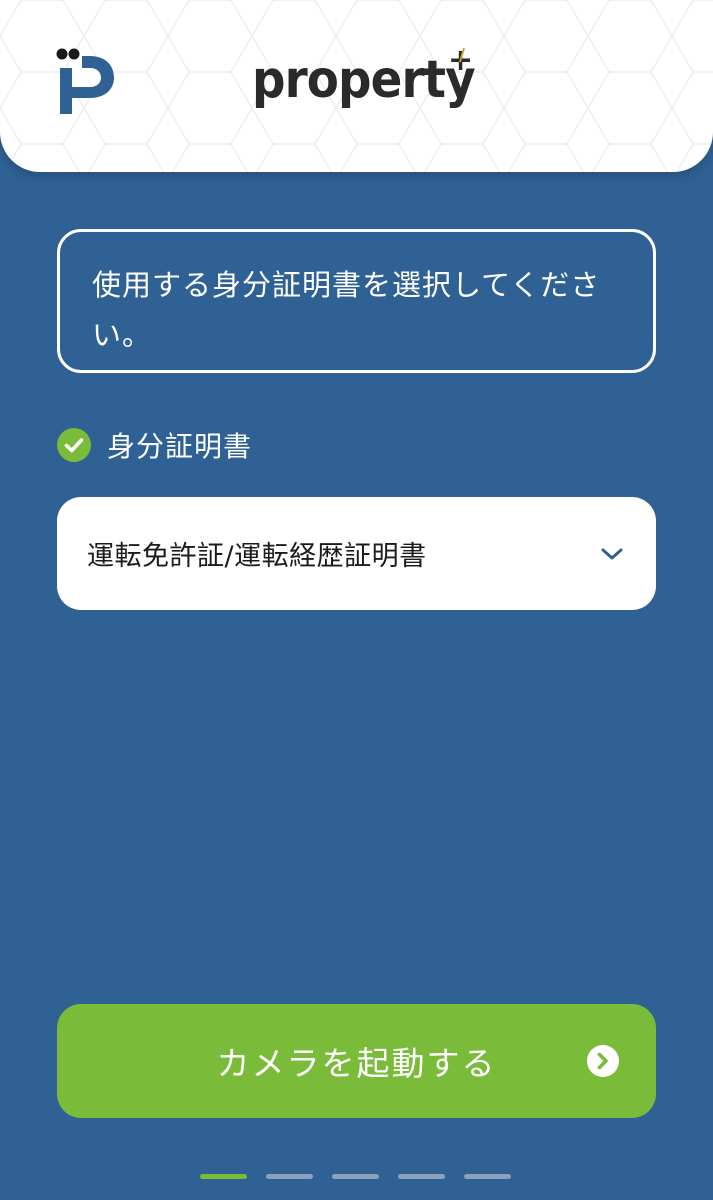  Describe the element at coordinates (257, 556) in the screenshot. I see `document-type-value: 運転免許証/運転経歴証明書` at that location.